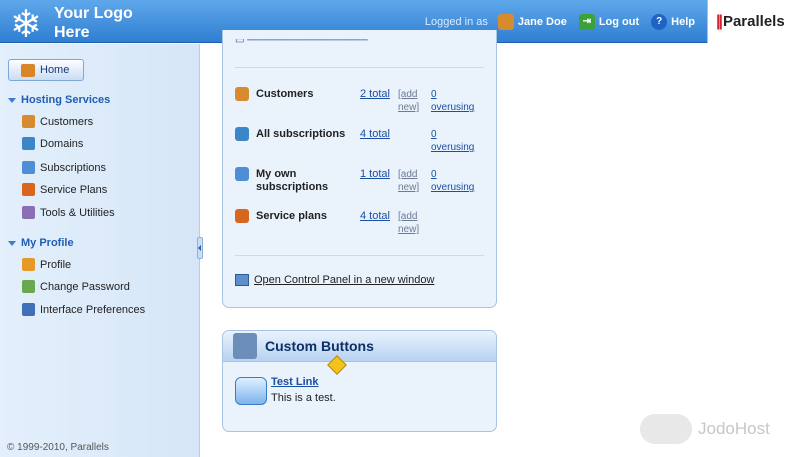  I want to click on row-label: Customers, so click(285, 94).